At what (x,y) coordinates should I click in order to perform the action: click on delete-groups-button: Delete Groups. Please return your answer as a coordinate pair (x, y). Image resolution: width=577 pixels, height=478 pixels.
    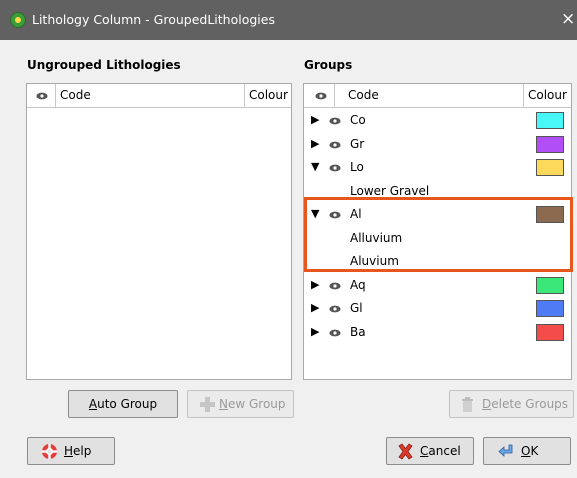
    Looking at the image, I should click on (511, 404).